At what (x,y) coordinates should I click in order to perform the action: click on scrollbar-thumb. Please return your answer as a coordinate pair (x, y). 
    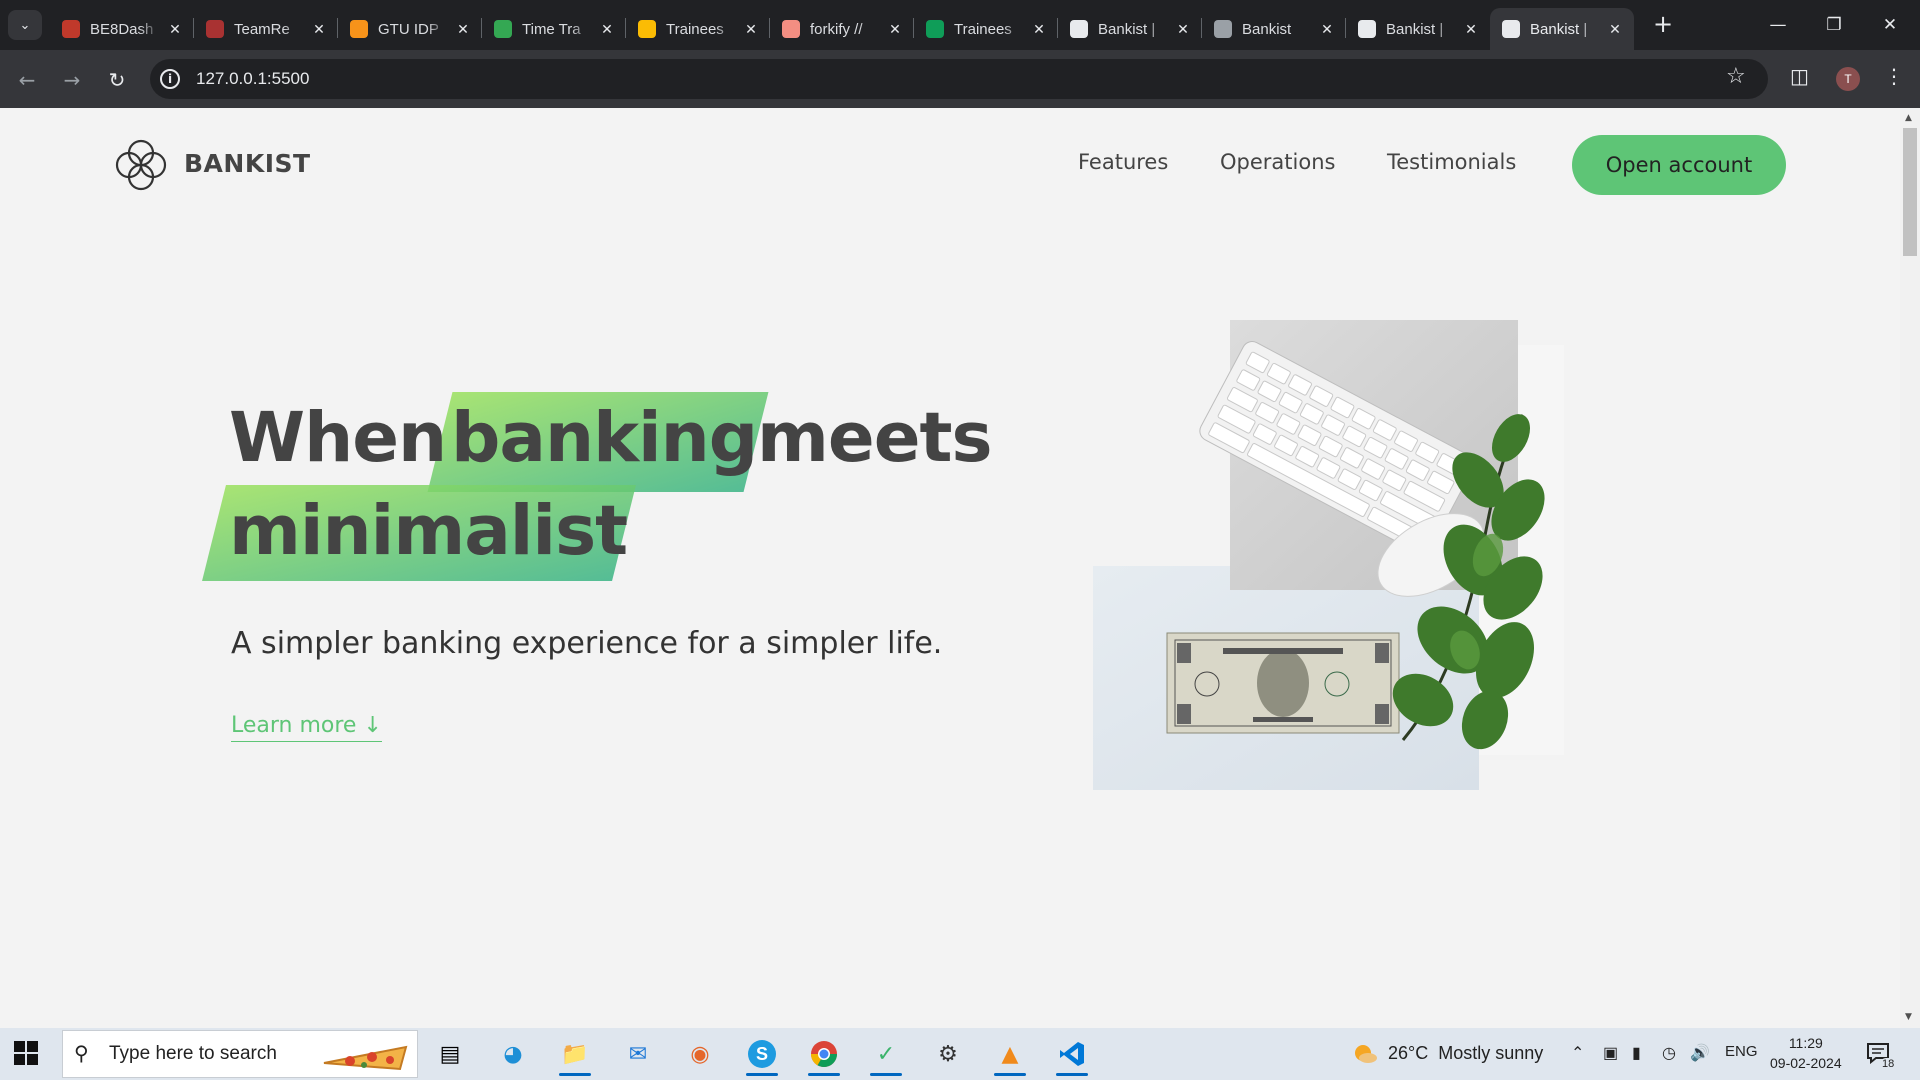
    Looking at the image, I should click on (1910, 192).